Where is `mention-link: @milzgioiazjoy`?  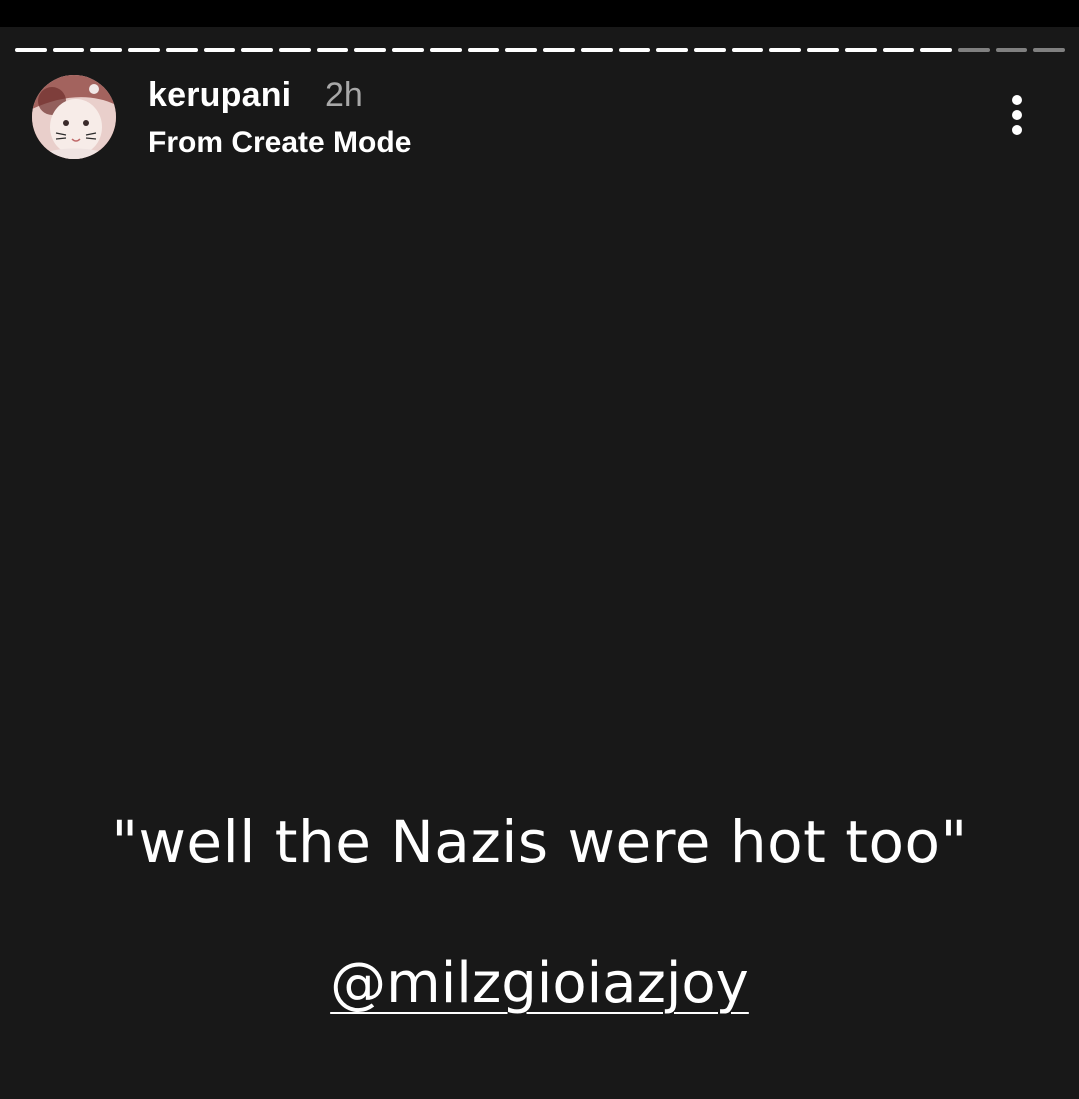 mention-link: @milzgioiazjoy is located at coordinates (539, 984).